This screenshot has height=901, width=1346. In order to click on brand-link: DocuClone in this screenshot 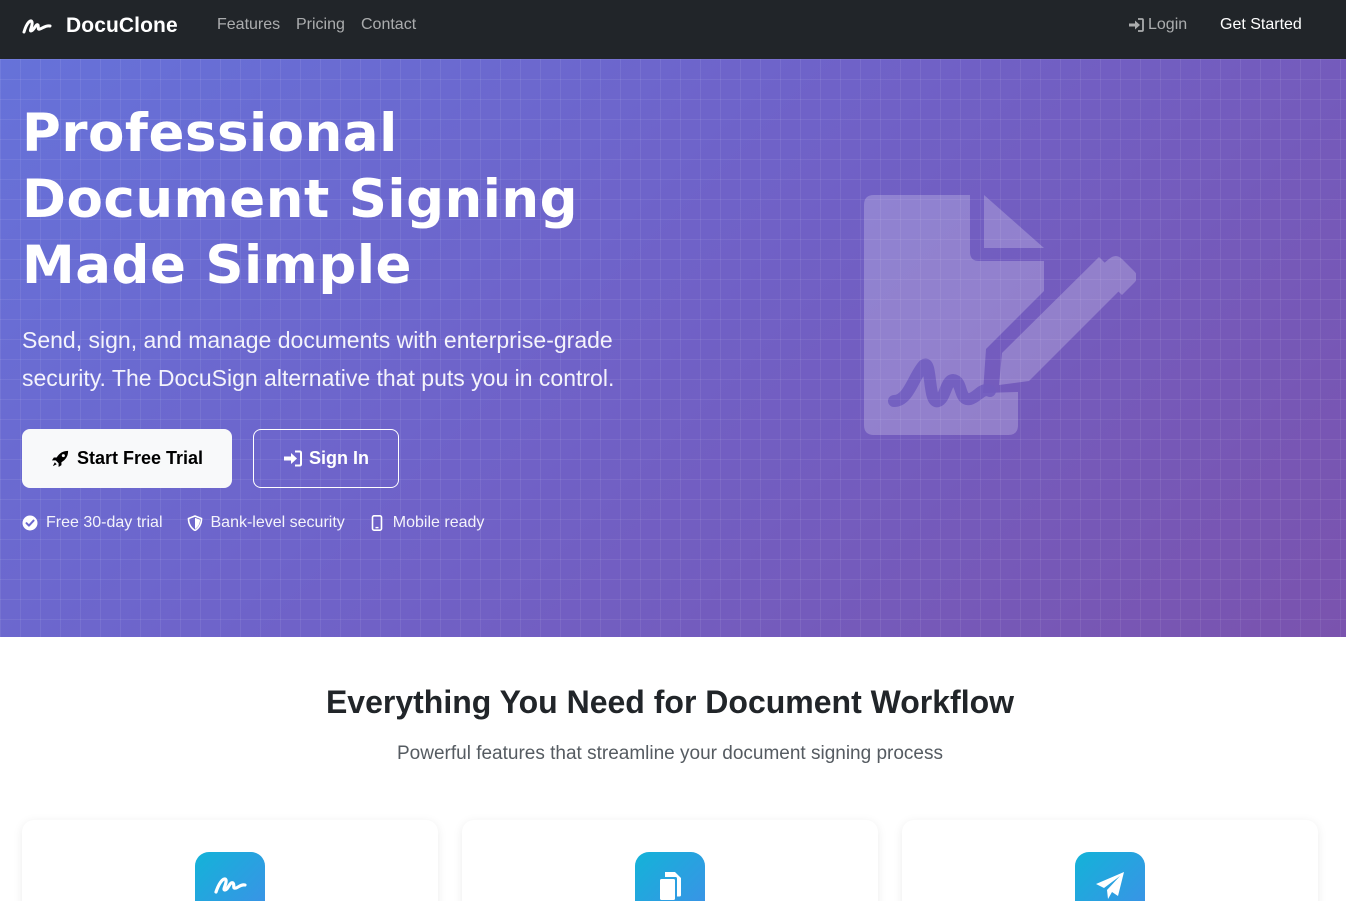, I will do `click(100, 26)`.